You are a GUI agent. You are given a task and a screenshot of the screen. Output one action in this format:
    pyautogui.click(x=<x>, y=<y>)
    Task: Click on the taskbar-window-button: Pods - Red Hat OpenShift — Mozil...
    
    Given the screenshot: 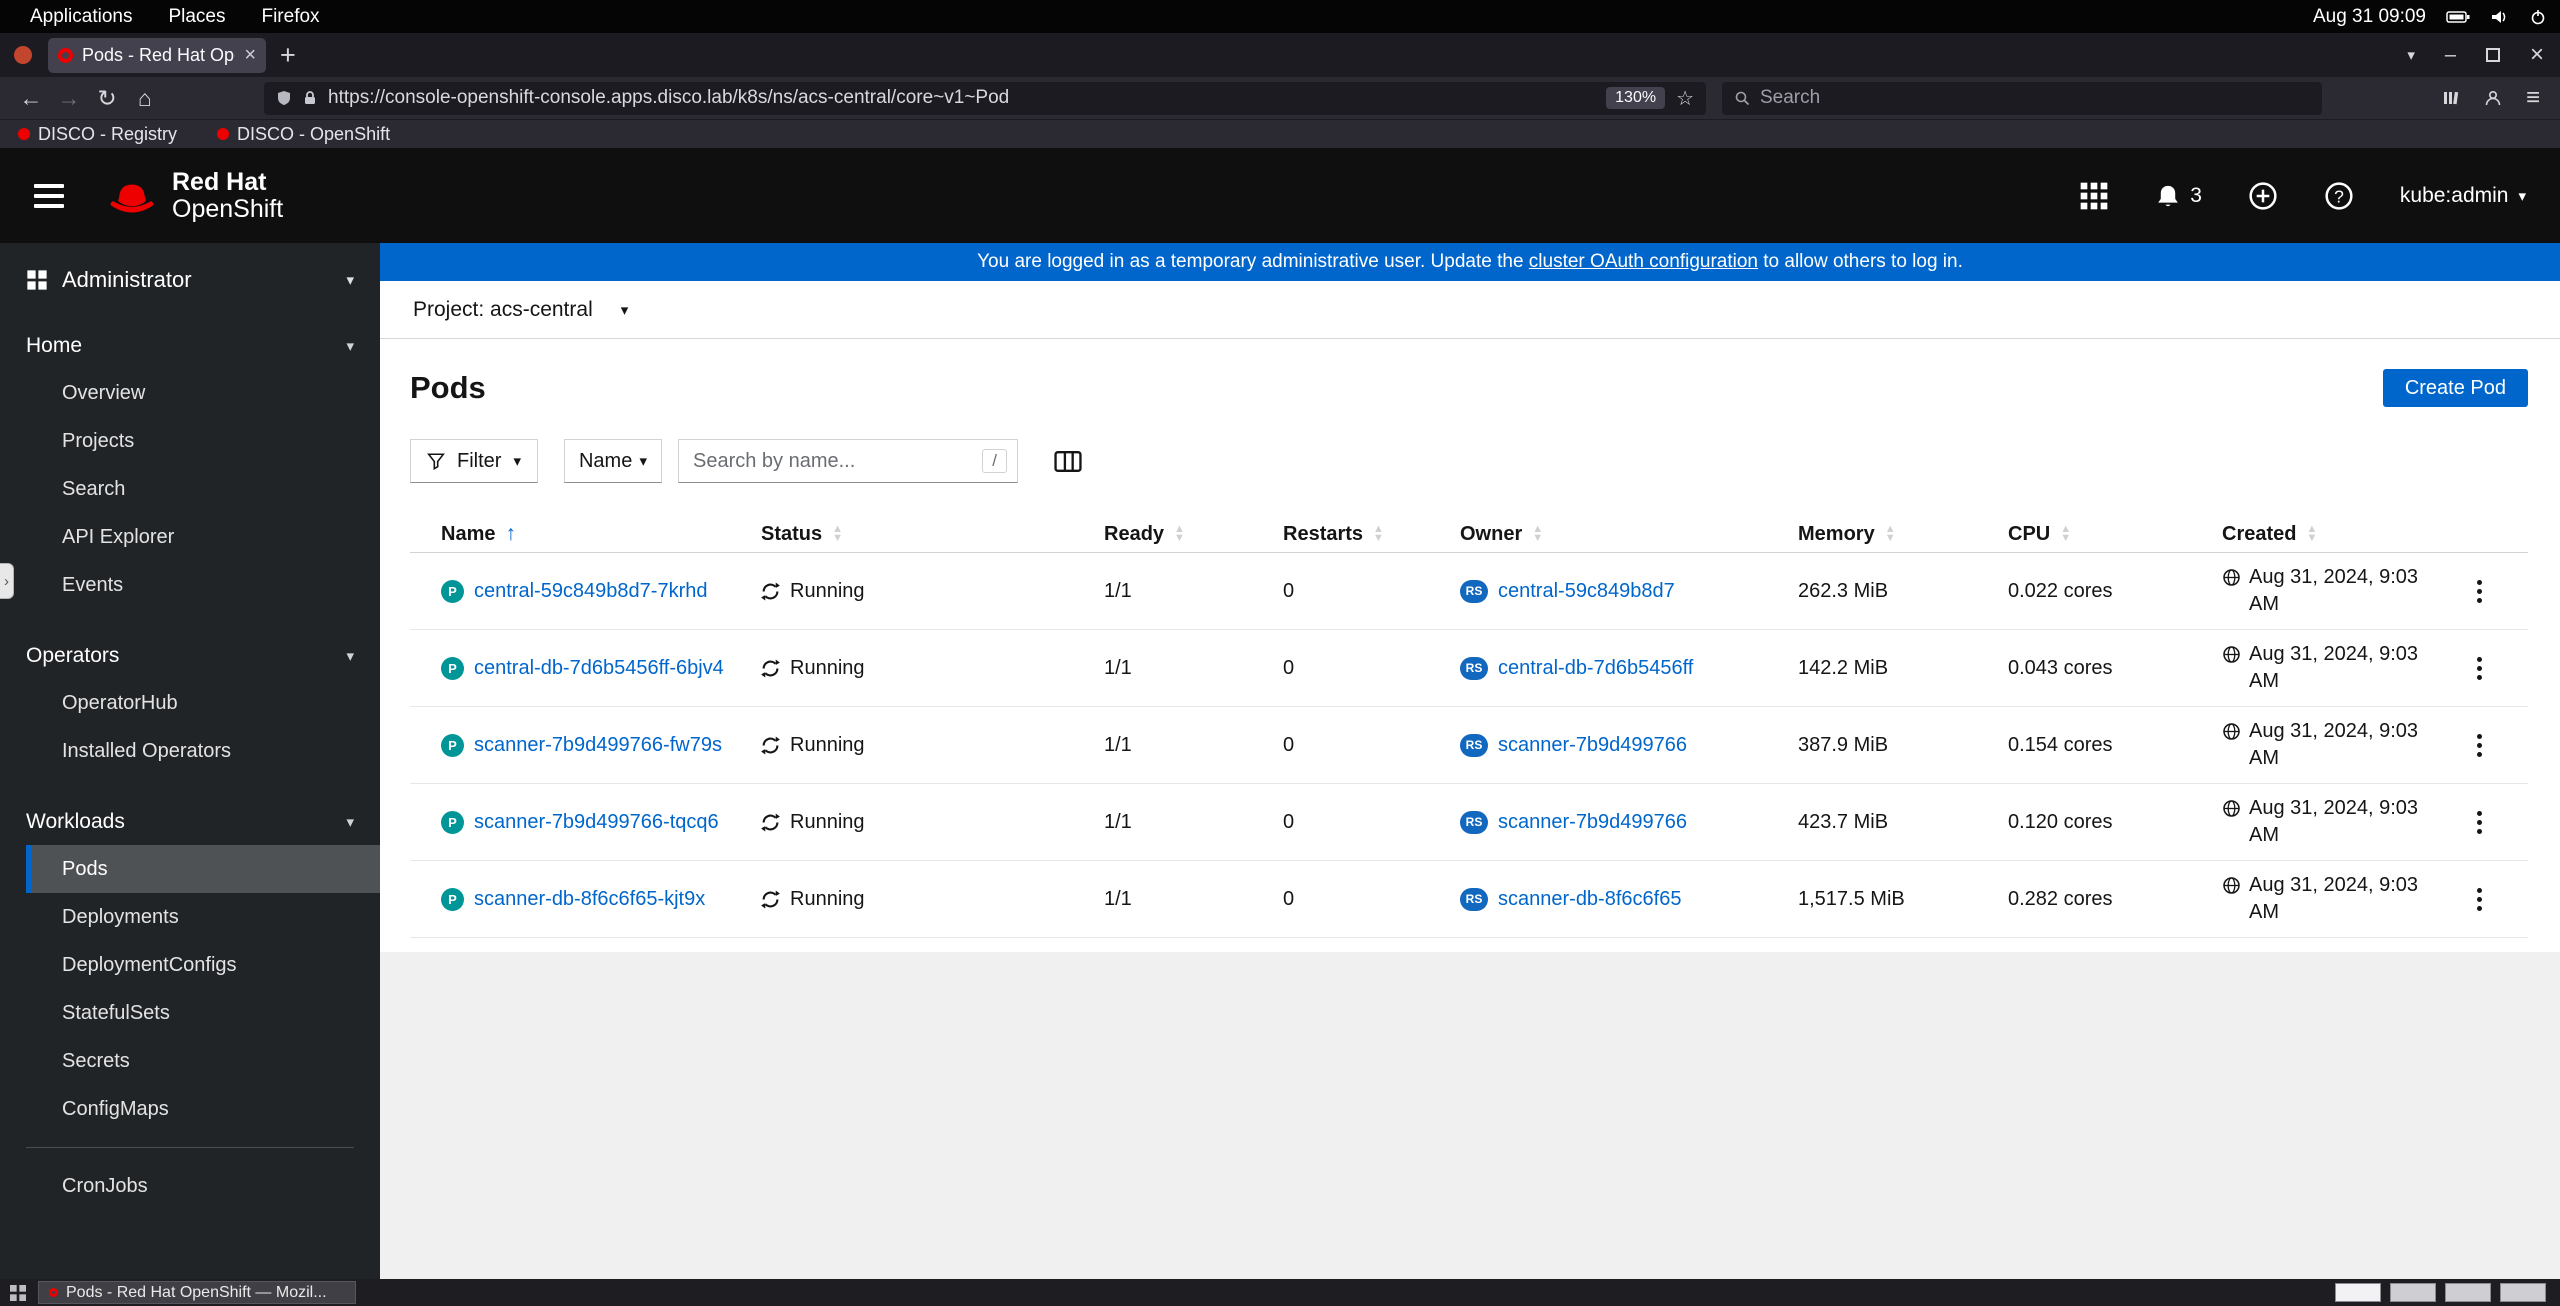 What is the action you would take?
    pyautogui.click(x=197, y=1292)
    